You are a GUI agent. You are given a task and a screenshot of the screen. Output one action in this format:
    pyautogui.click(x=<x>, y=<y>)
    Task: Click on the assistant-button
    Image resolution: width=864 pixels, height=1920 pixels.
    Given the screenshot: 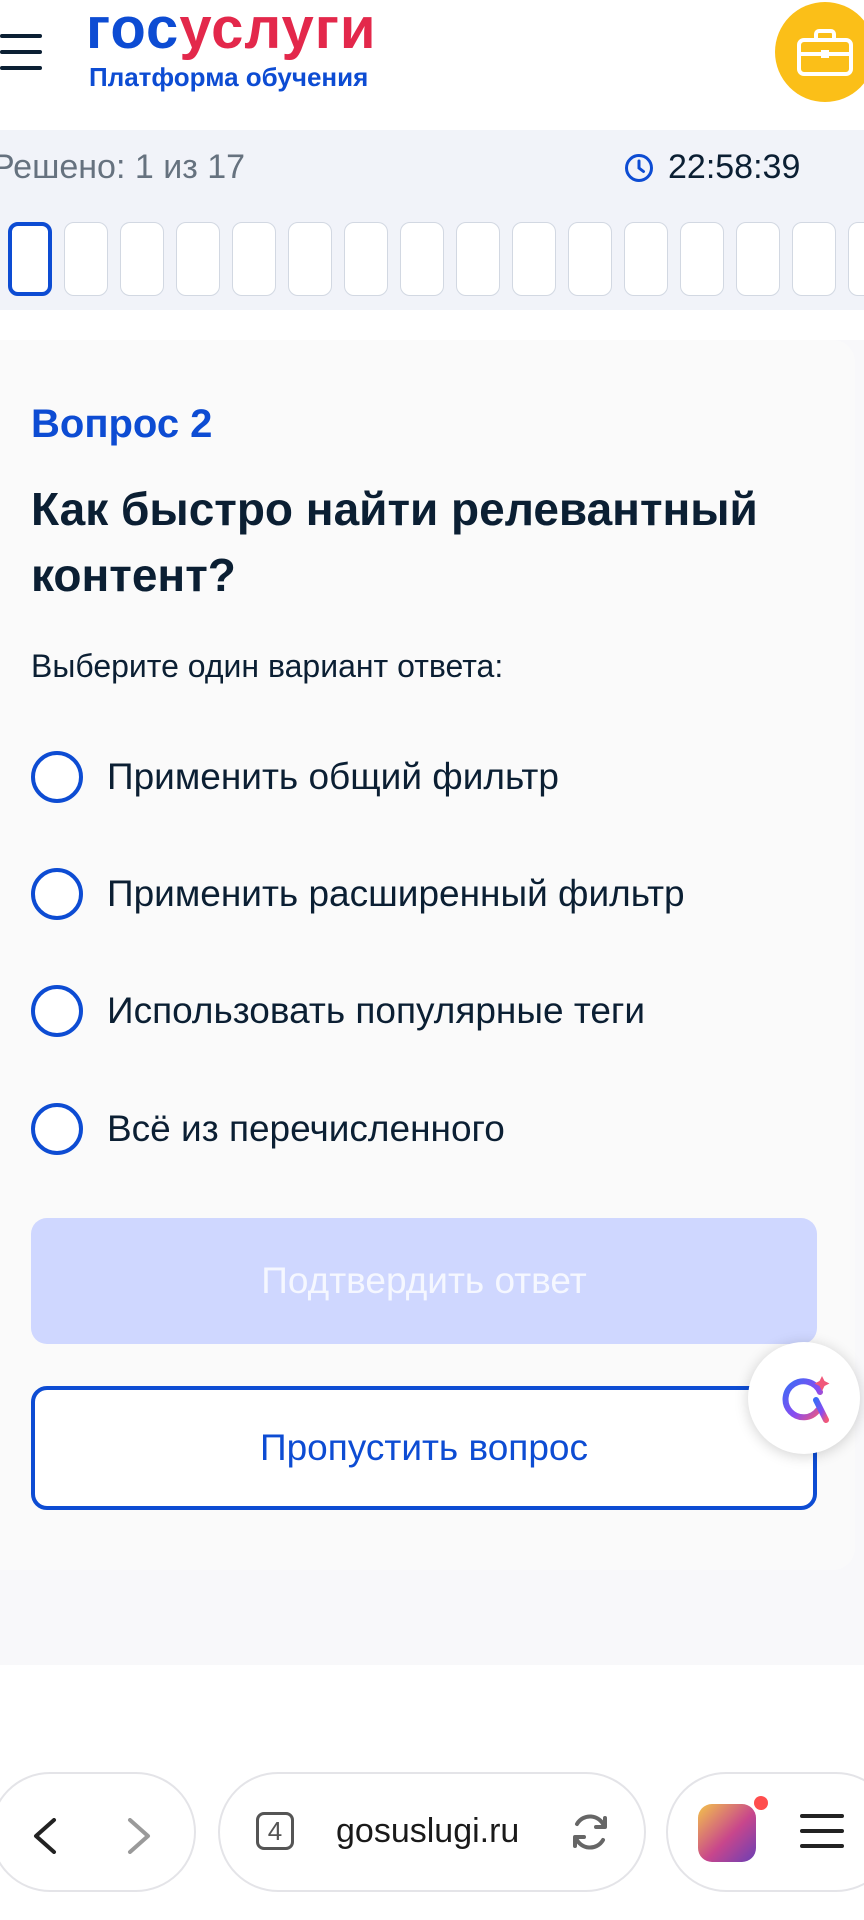 What is the action you would take?
    pyautogui.click(x=804, y=1398)
    